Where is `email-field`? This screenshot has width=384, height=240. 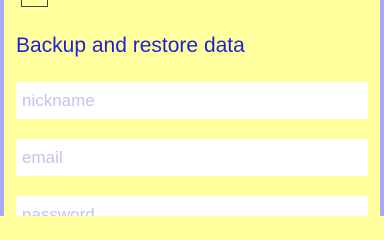 email-field is located at coordinates (192, 157).